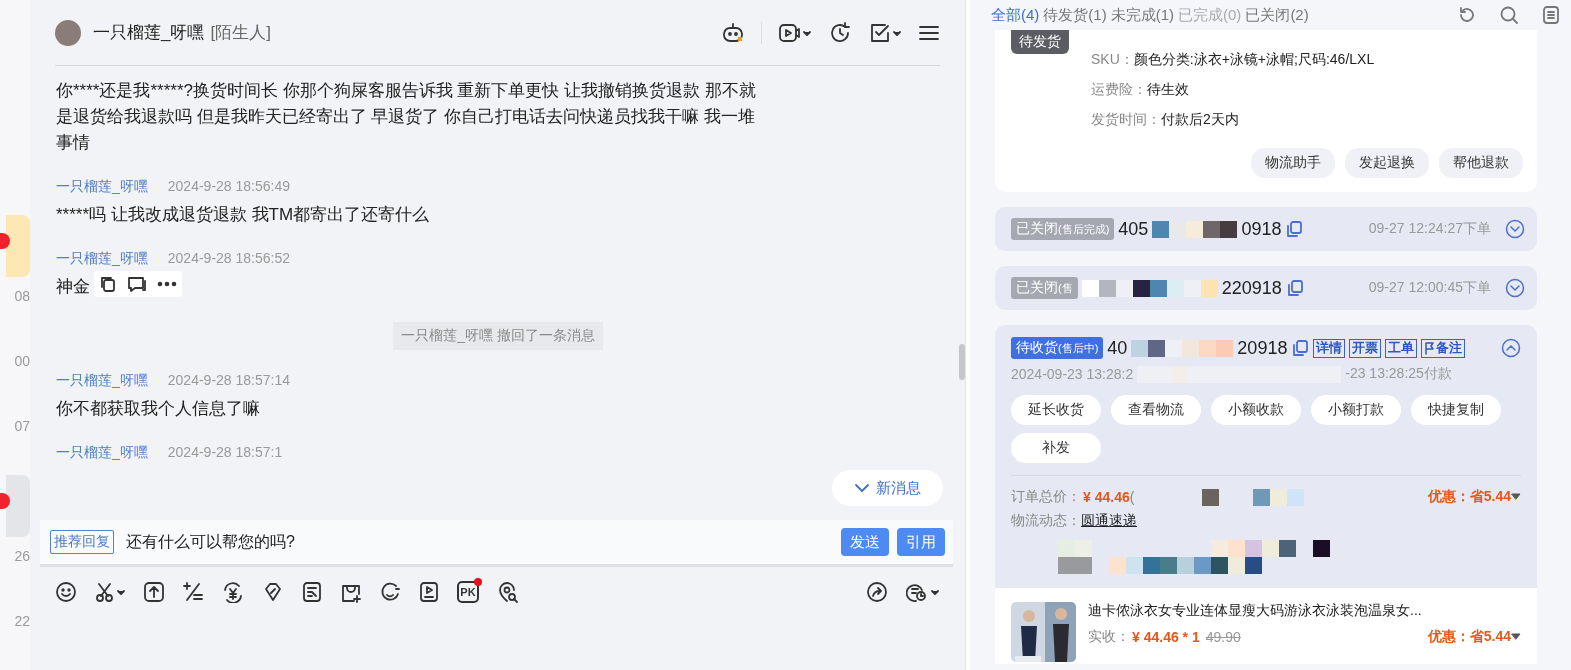  Describe the element at coordinates (923, 592) in the screenshot. I see `history-dropdown-icon` at that location.